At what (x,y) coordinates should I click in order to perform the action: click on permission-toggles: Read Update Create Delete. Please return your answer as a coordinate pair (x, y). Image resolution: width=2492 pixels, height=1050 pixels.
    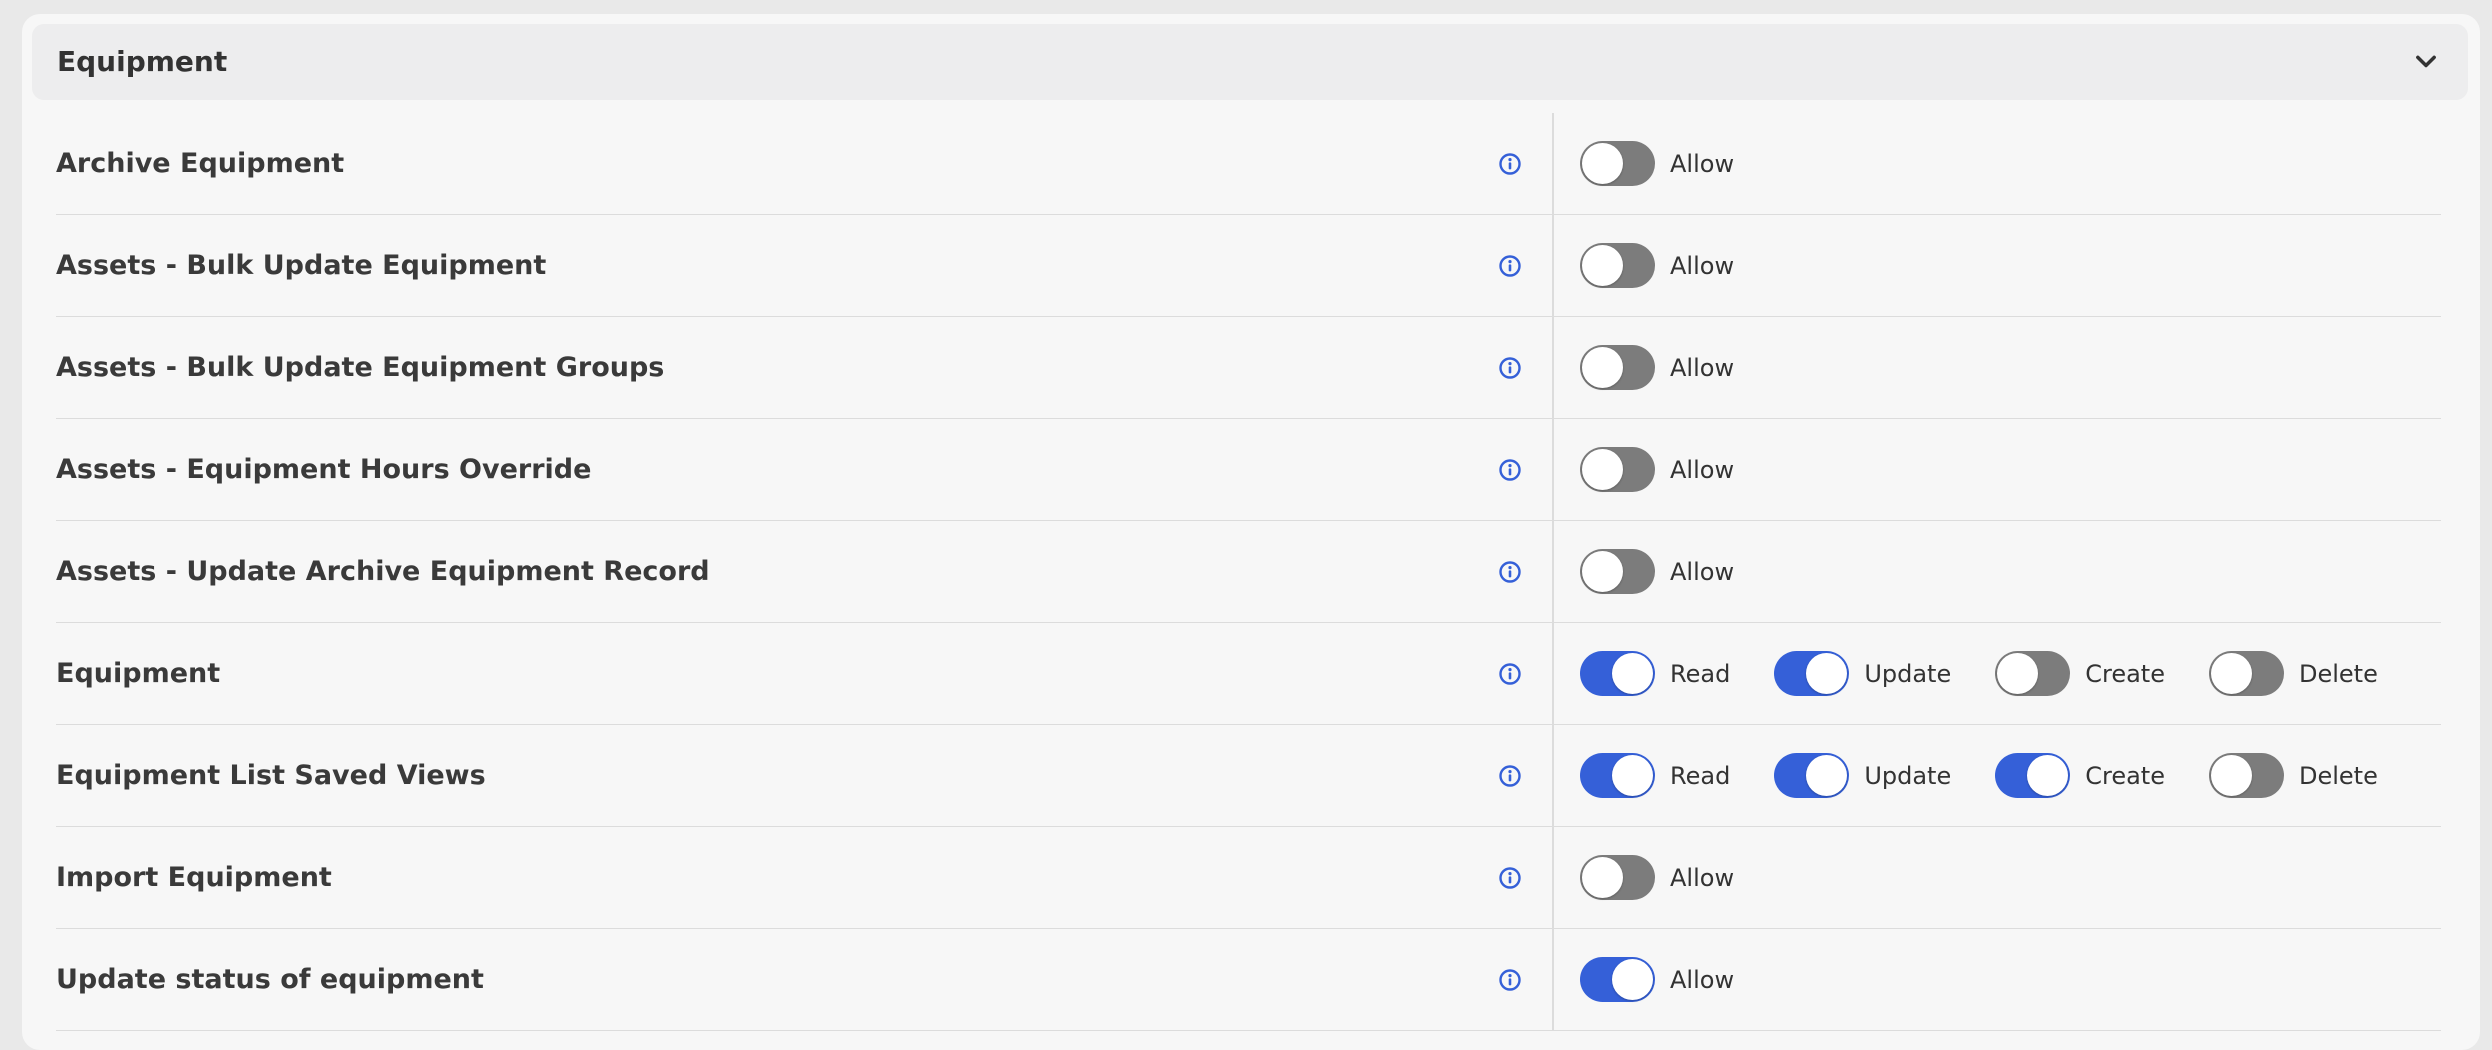
    Looking at the image, I should click on (2001, 775).